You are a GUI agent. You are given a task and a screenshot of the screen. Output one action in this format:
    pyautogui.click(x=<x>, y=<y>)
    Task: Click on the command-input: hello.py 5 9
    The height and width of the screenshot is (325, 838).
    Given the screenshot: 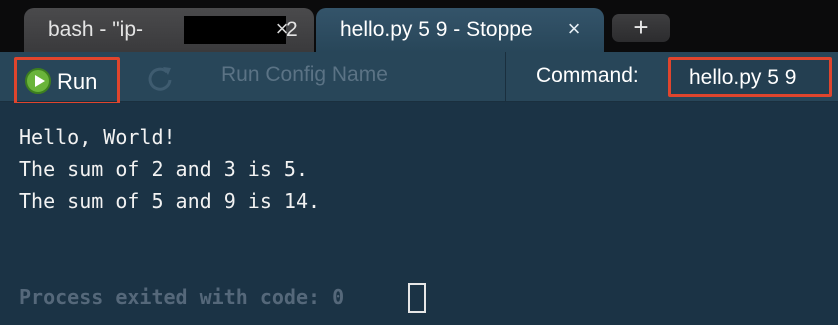 What is the action you would take?
    pyautogui.click(x=750, y=77)
    